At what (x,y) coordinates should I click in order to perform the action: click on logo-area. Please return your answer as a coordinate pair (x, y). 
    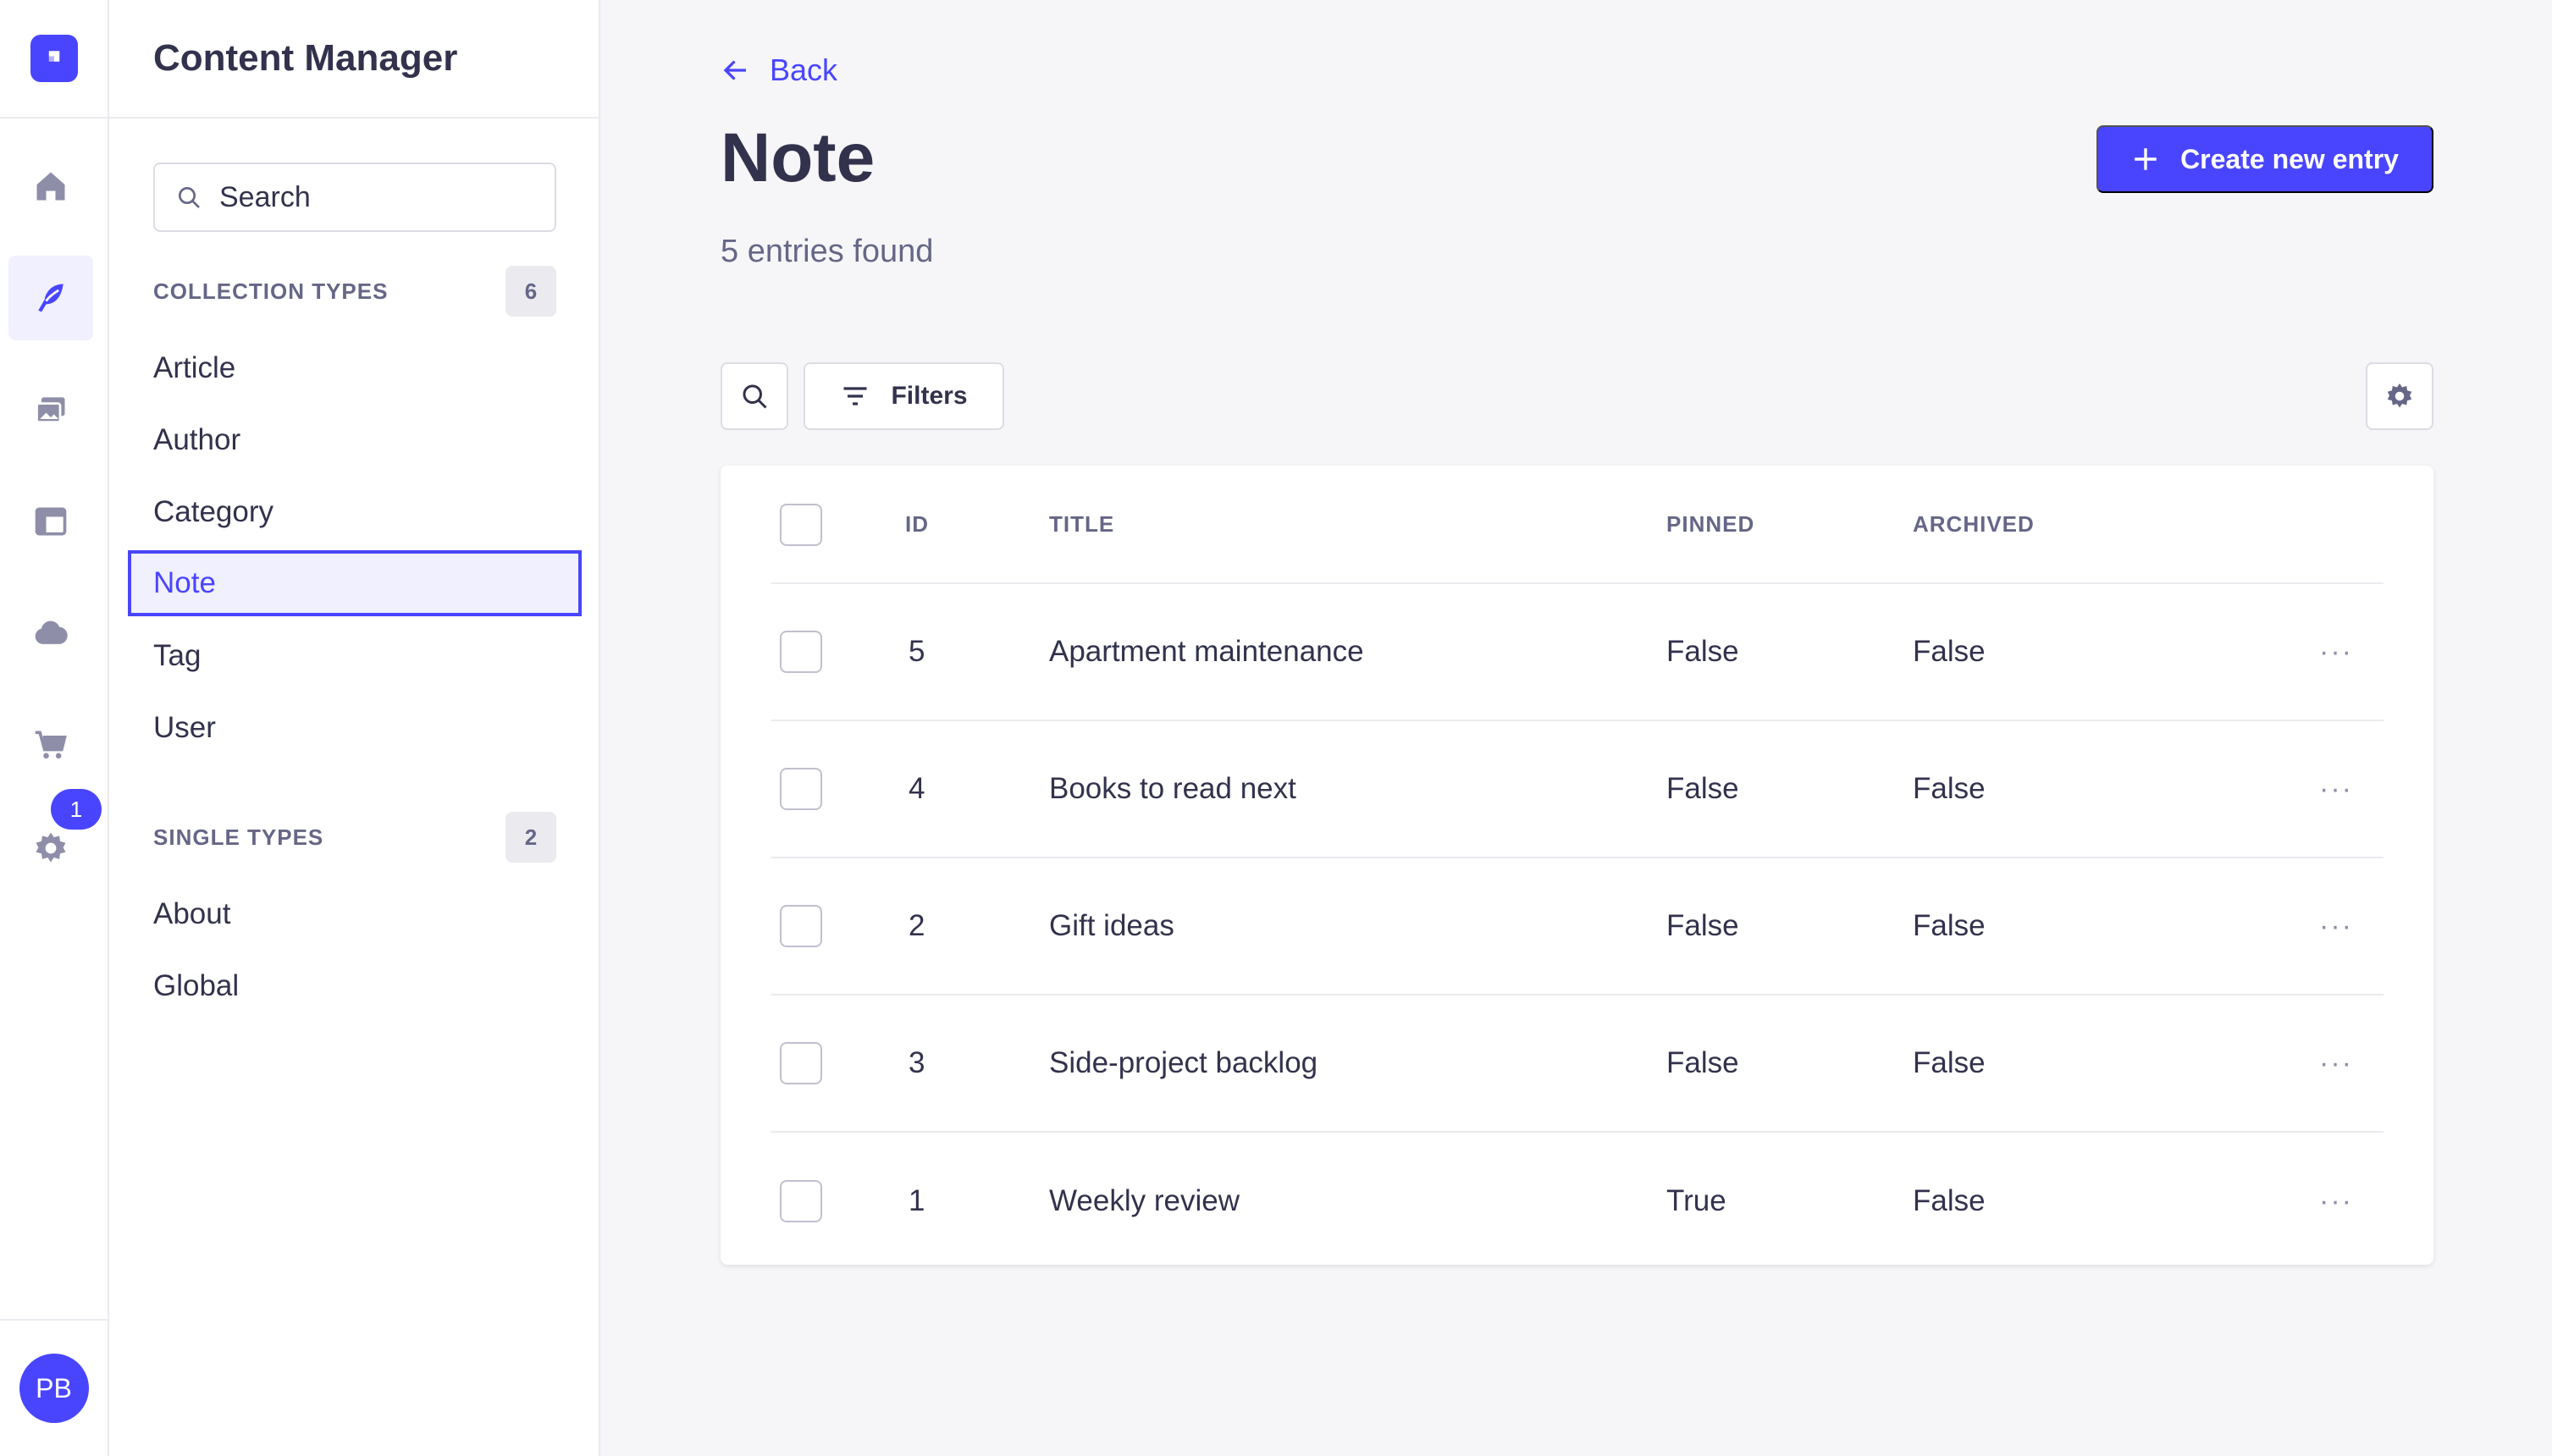
    Looking at the image, I should click on (54, 59).